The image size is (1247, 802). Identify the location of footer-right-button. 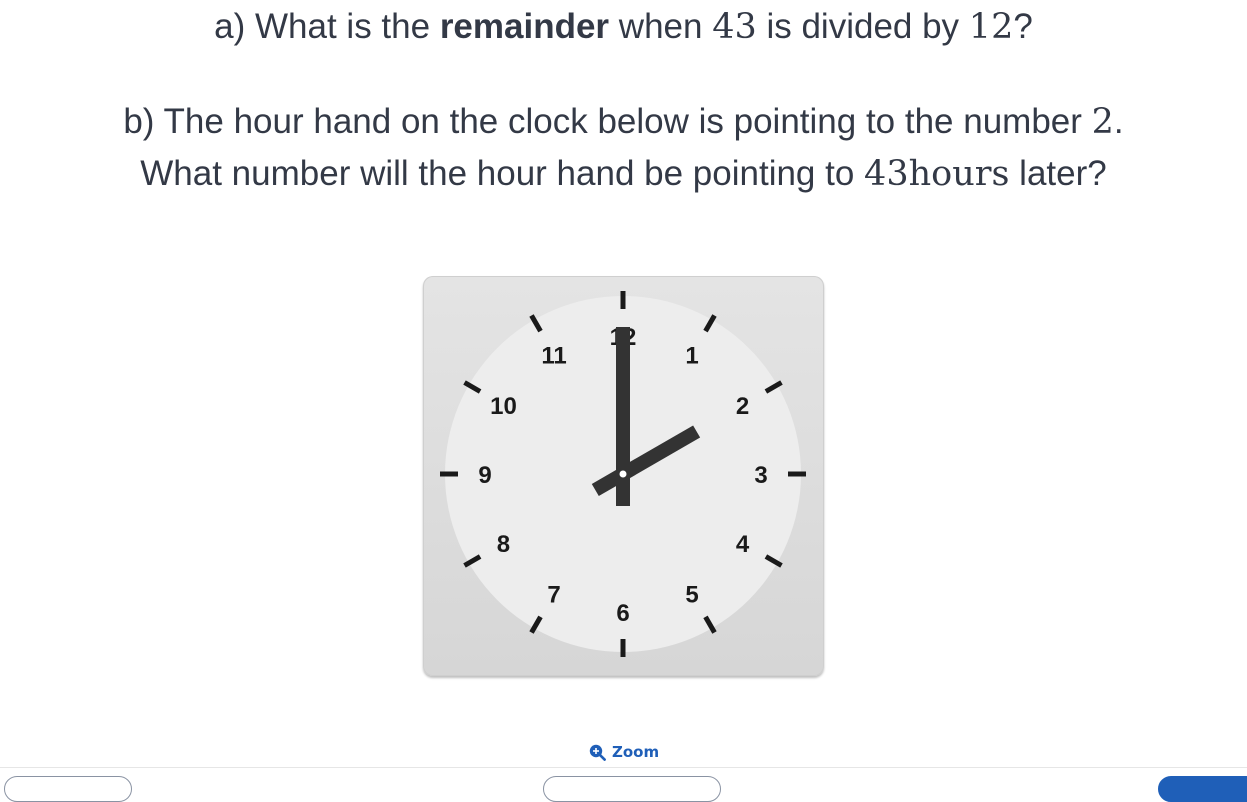
(1202, 789).